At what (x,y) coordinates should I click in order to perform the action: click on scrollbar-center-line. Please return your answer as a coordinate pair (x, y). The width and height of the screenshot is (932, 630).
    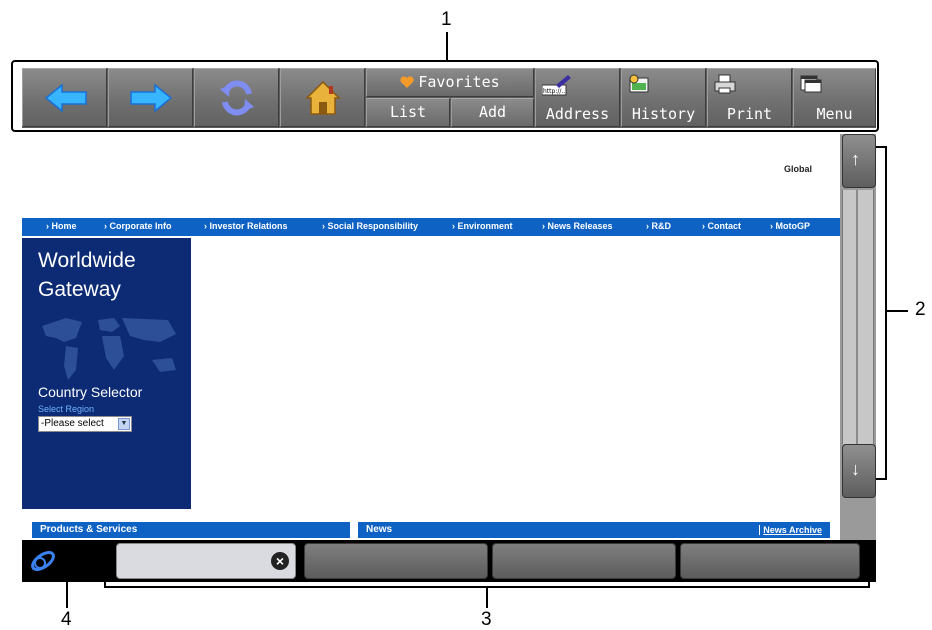
    Looking at the image, I should click on (857, 317).